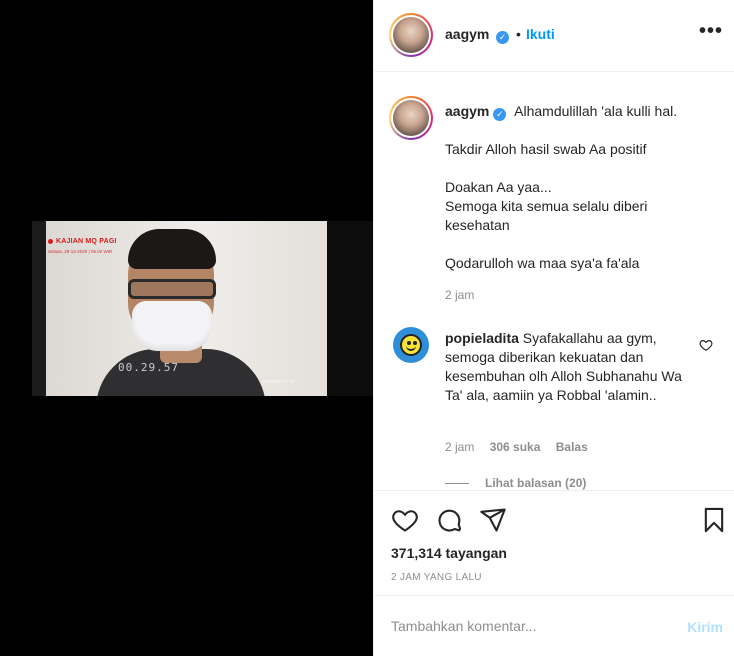 This screenshot has height=656, width=734. Describe the element at coordinates (546, 149) in the screenshot. I see `caption-line: Takdir Alloh hasil swab Aa positif` at that location.